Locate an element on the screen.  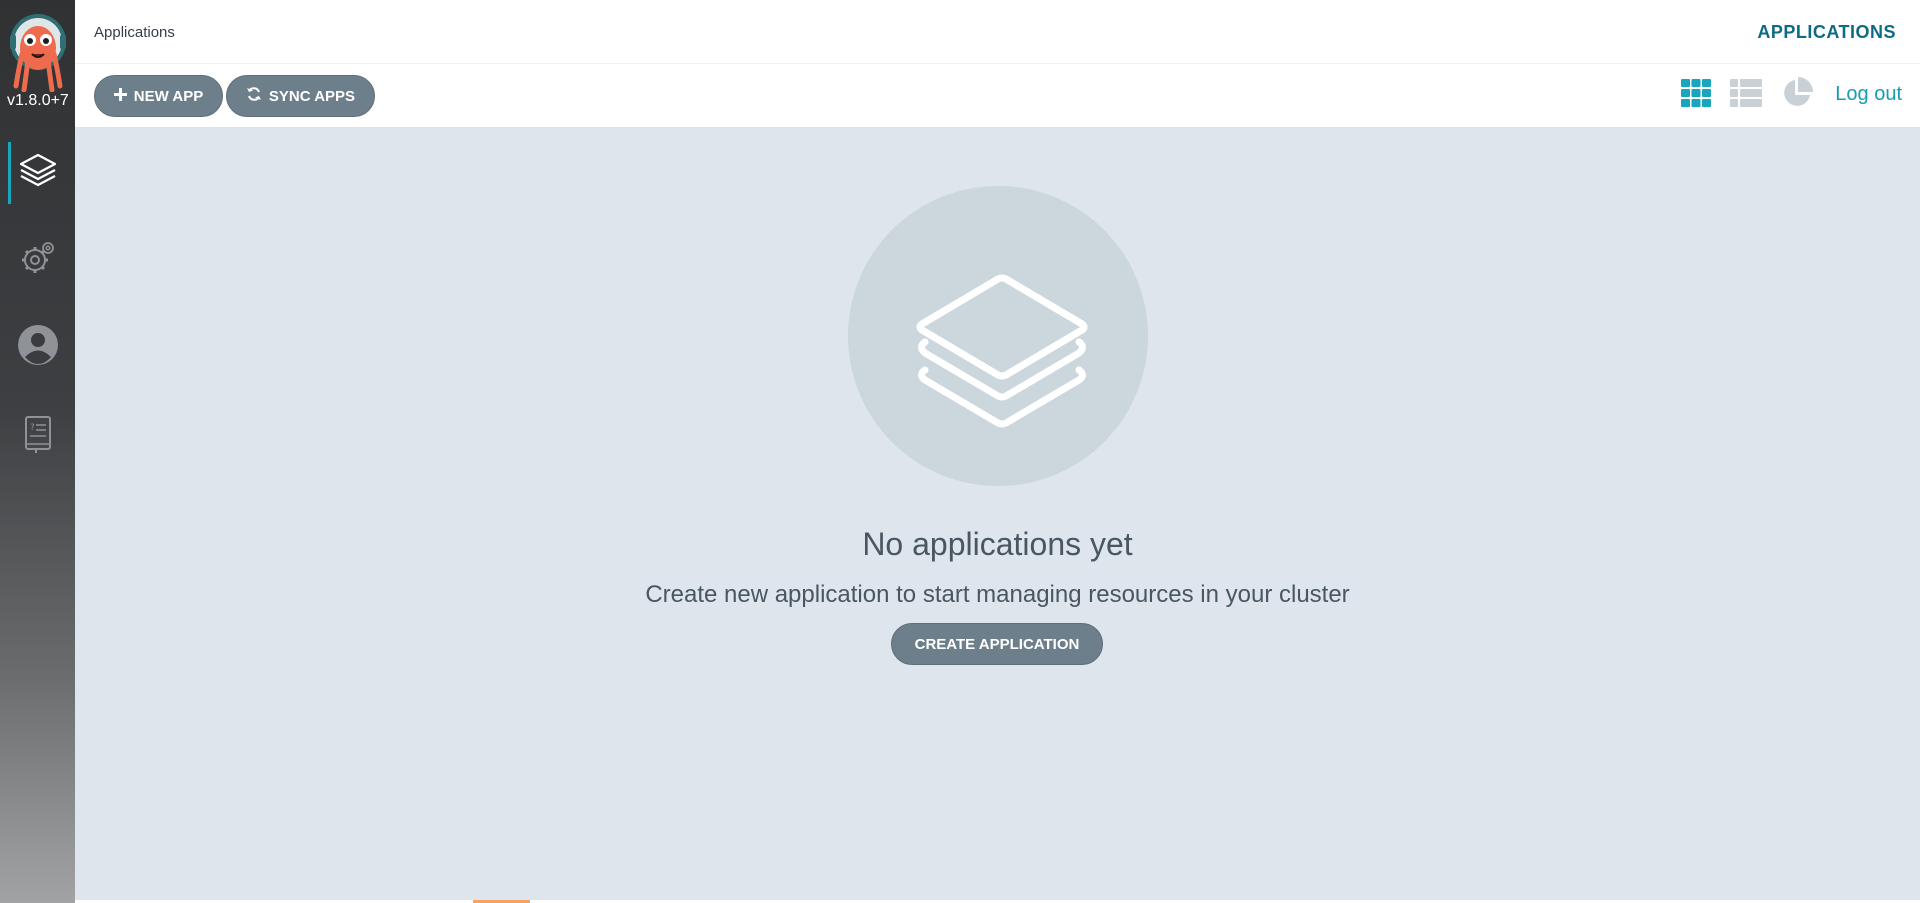
sync-apps-label: SYNC APPS is located at coordinates (312, 96).